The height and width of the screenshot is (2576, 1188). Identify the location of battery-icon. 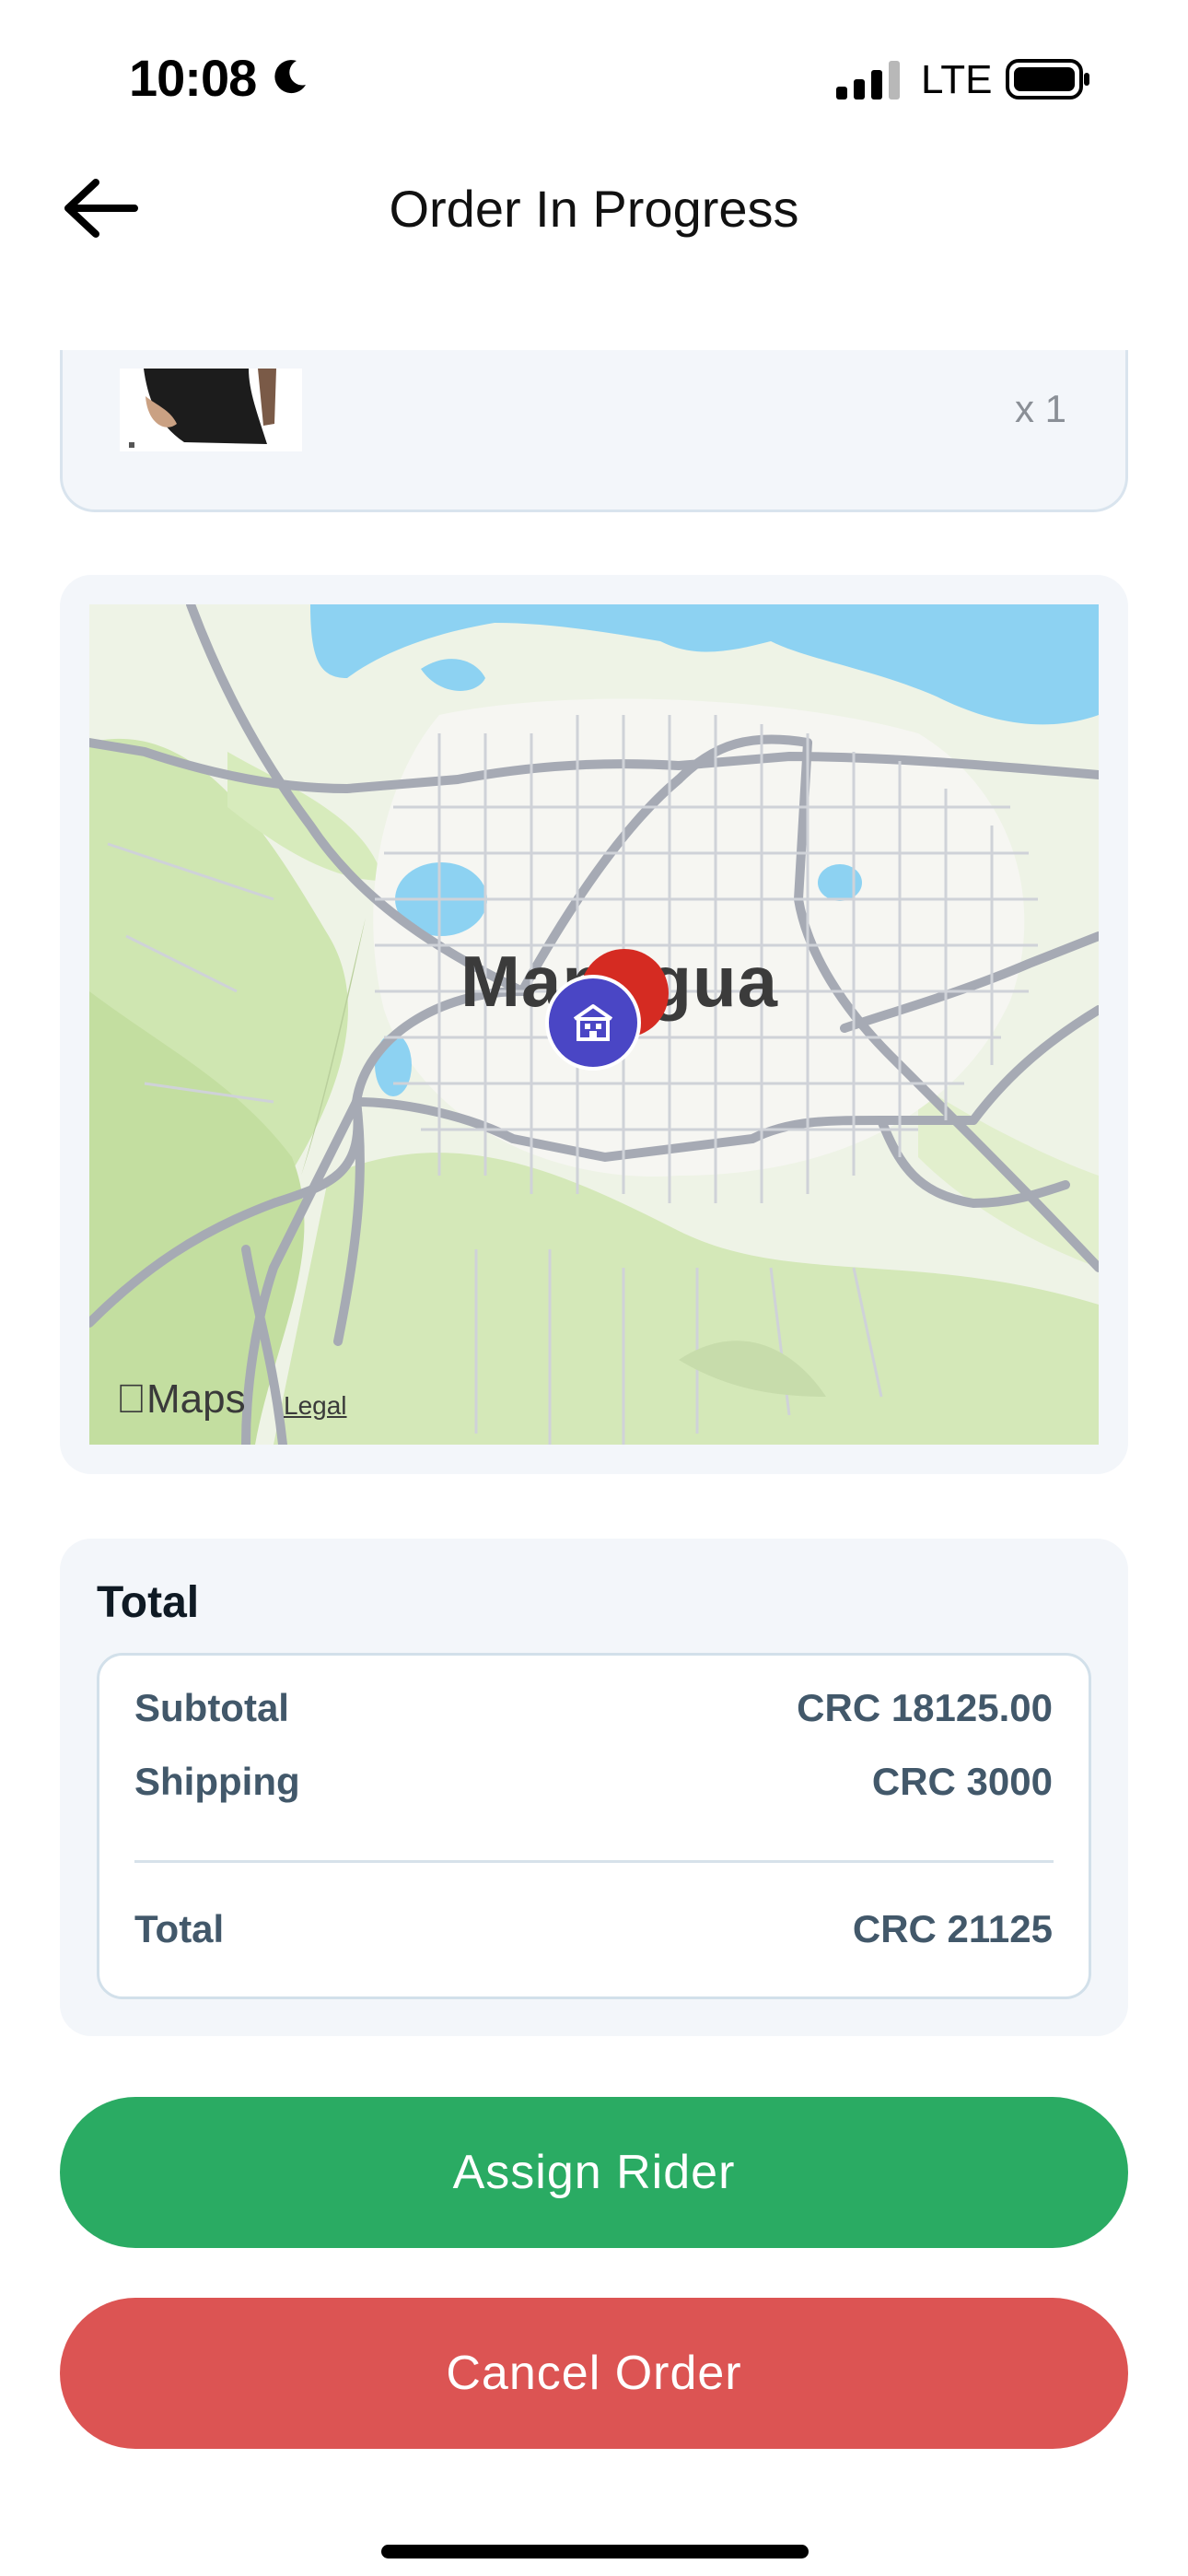
(1047, 79).